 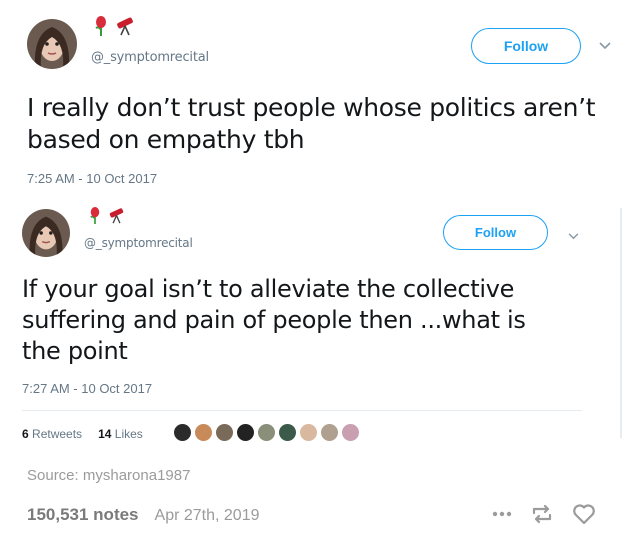 What do you see at coordinates (502, 514) in the screenshot?
I see `more-options-icon` at bounding box center [502, 514].